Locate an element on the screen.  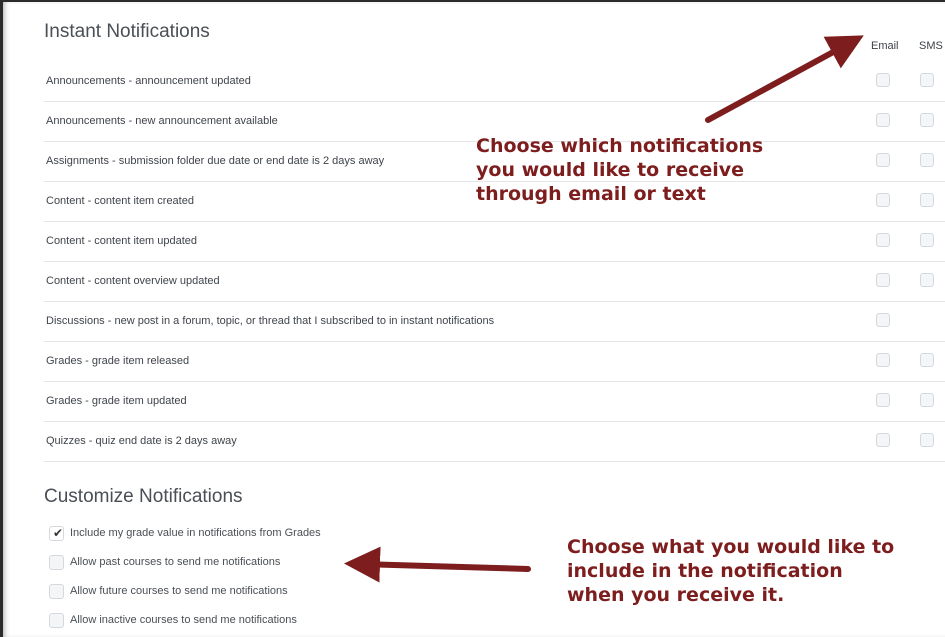
callout-bottom-line-3: when you receive it. is located at coordinates (676, 595).